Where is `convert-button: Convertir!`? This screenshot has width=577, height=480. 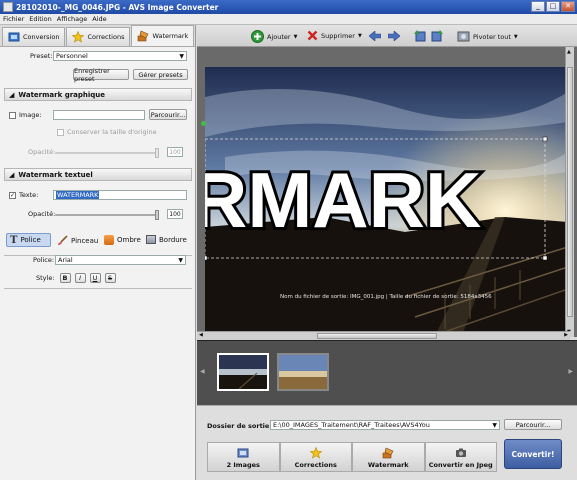 convert-button: Convertir! is located at coordinates (533, 454).